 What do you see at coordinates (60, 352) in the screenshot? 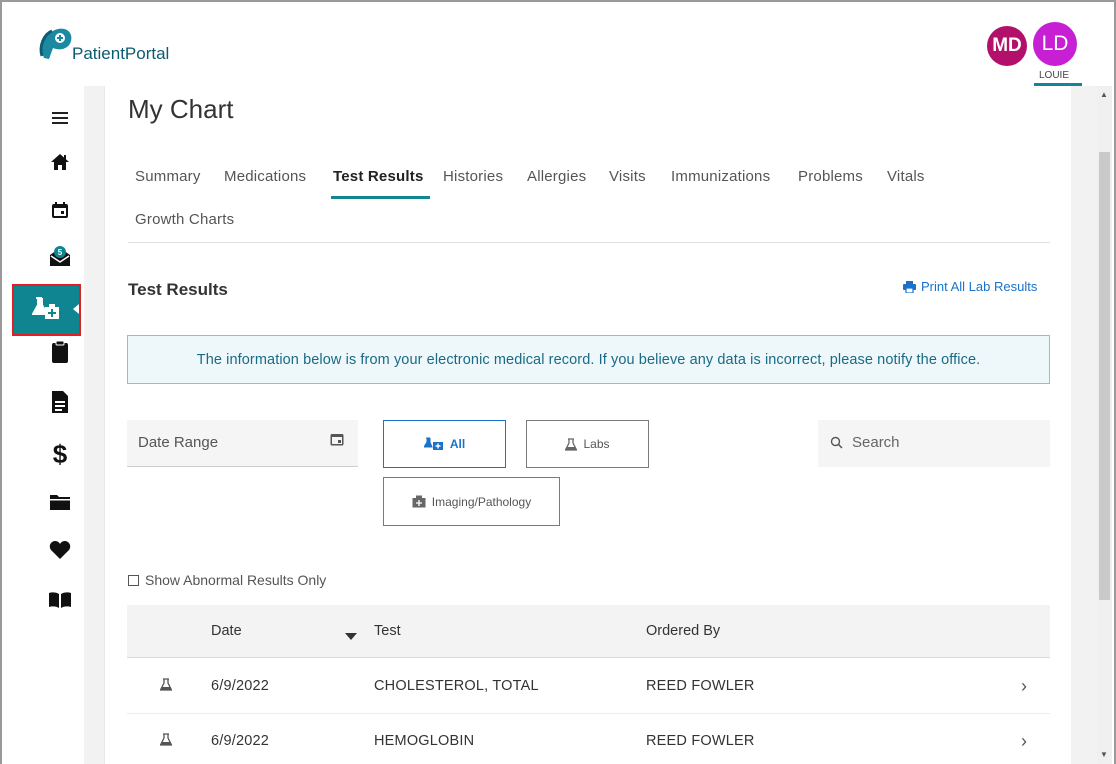
I see `clipboard-icon` at bounding box center [60, 352].